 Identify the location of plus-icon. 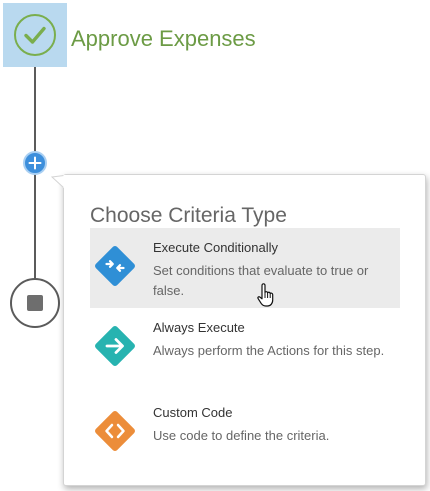
(35, 163).